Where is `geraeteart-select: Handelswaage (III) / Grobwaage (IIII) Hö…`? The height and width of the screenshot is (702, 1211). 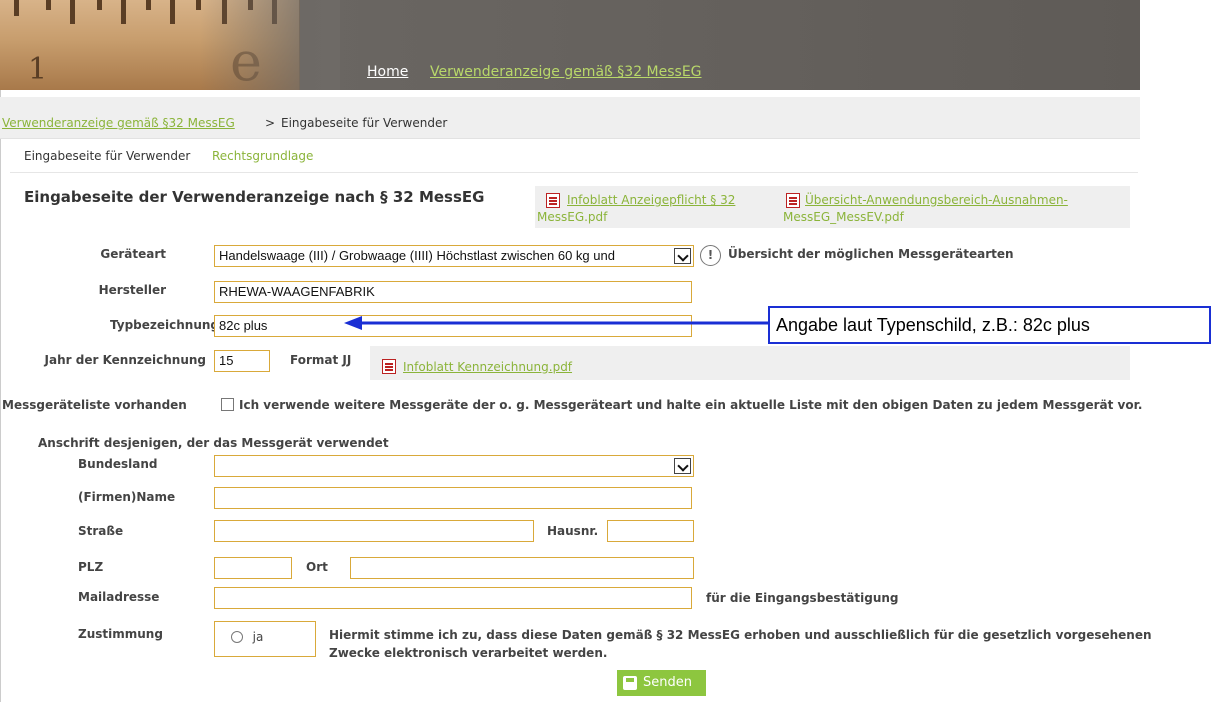 geraeteart-select: Handelswaage (III) / Grobwaage (IIII) Hö… is located at coordinates (454, 256).